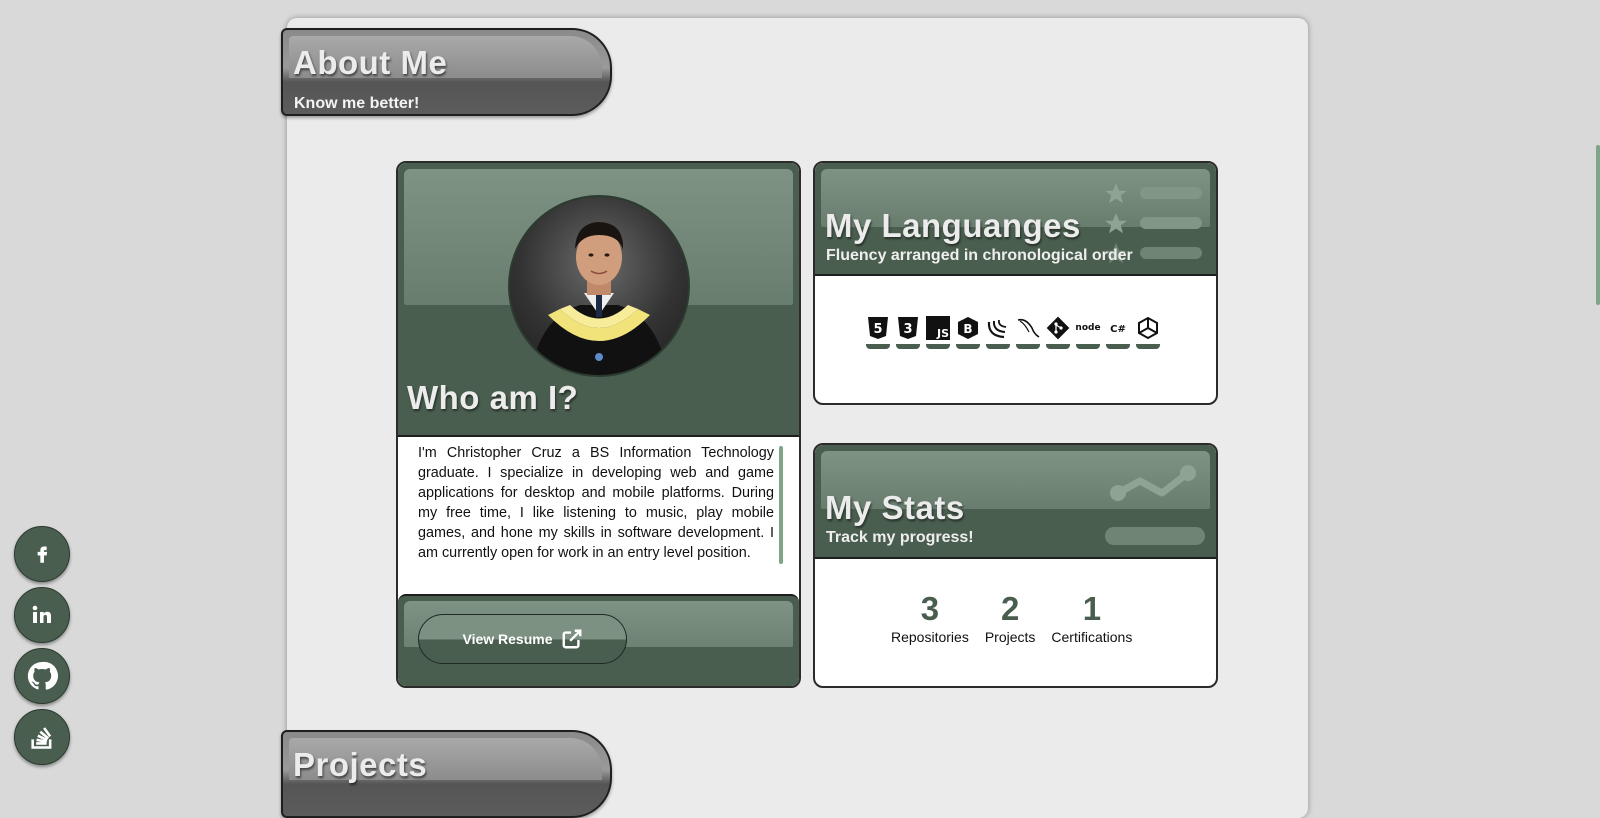 The height and width of the screenshot is (818, 1600). Describe the element at coordinates (1153, 483) in the screenshot. I see `line-chart-icon` at that location.